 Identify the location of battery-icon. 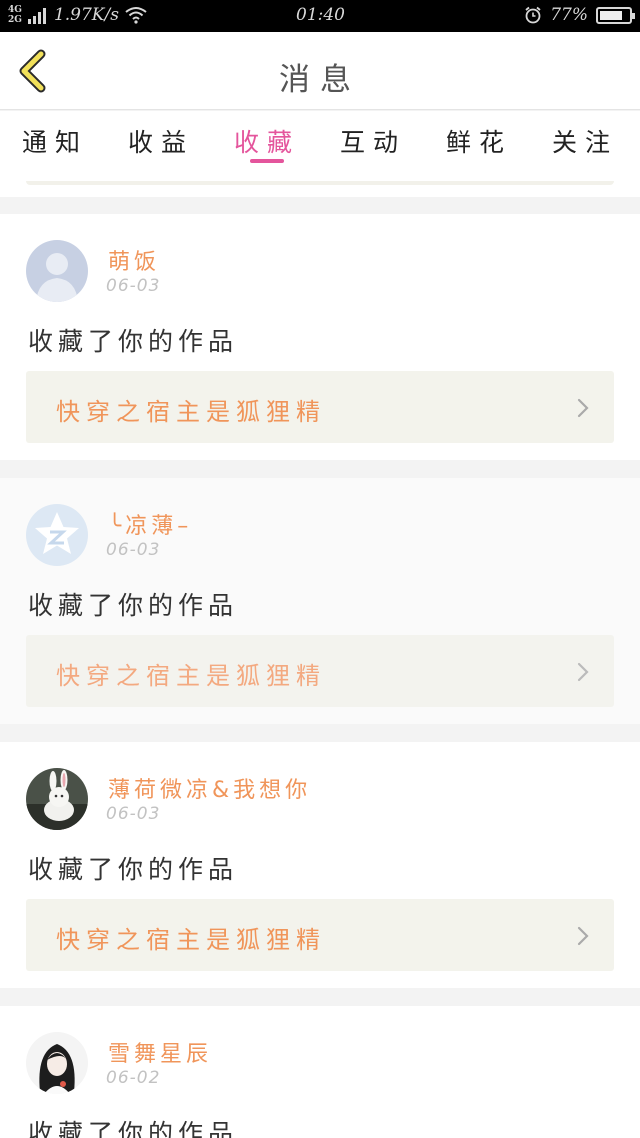
(615, 15).